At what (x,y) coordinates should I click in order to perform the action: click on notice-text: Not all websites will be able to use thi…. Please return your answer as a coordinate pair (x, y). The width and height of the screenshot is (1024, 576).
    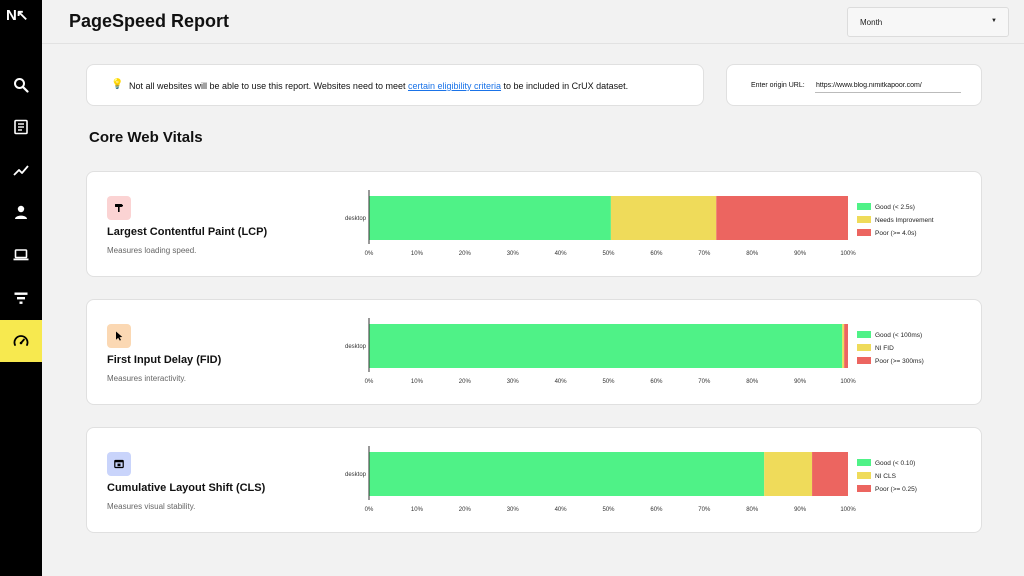
    Looking at the image, I should click on (378, 86).